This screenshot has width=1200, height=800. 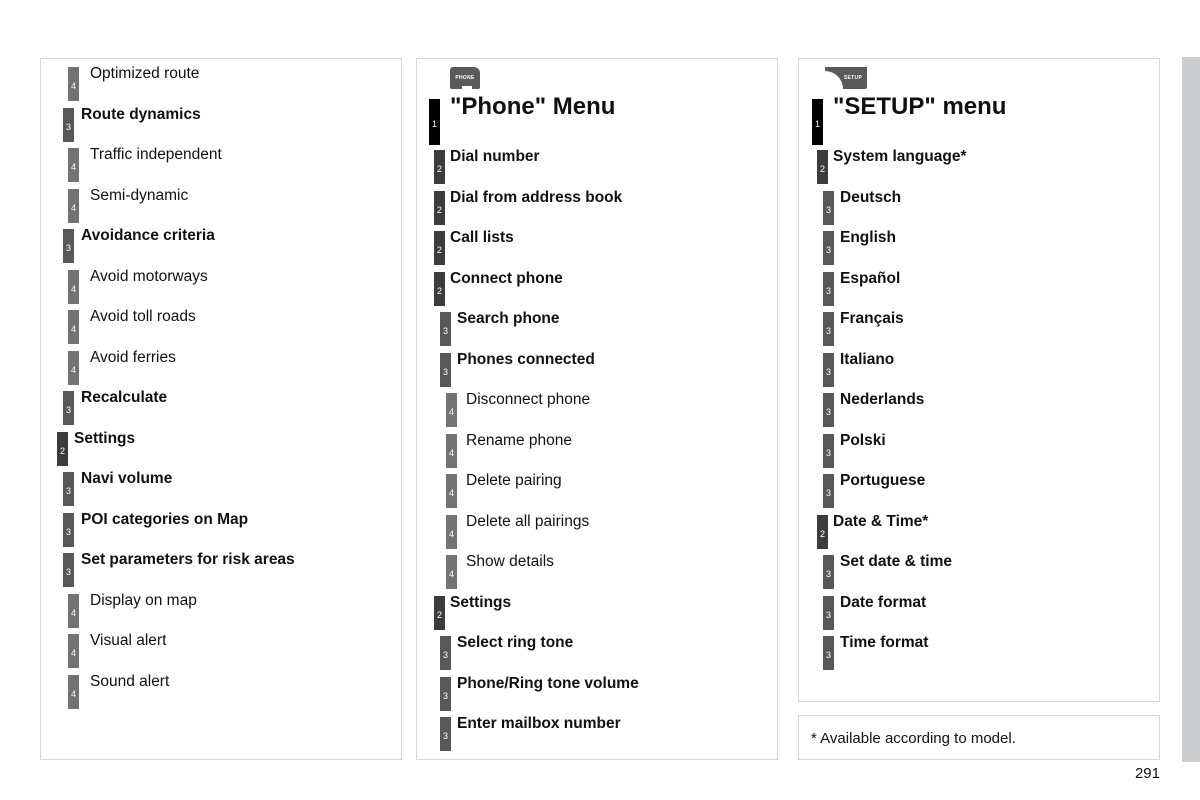 What do you see at coordinates (900, 156) in the screenshot?
I see `menu-item-label: System language*` at bounding box center [900, 156].